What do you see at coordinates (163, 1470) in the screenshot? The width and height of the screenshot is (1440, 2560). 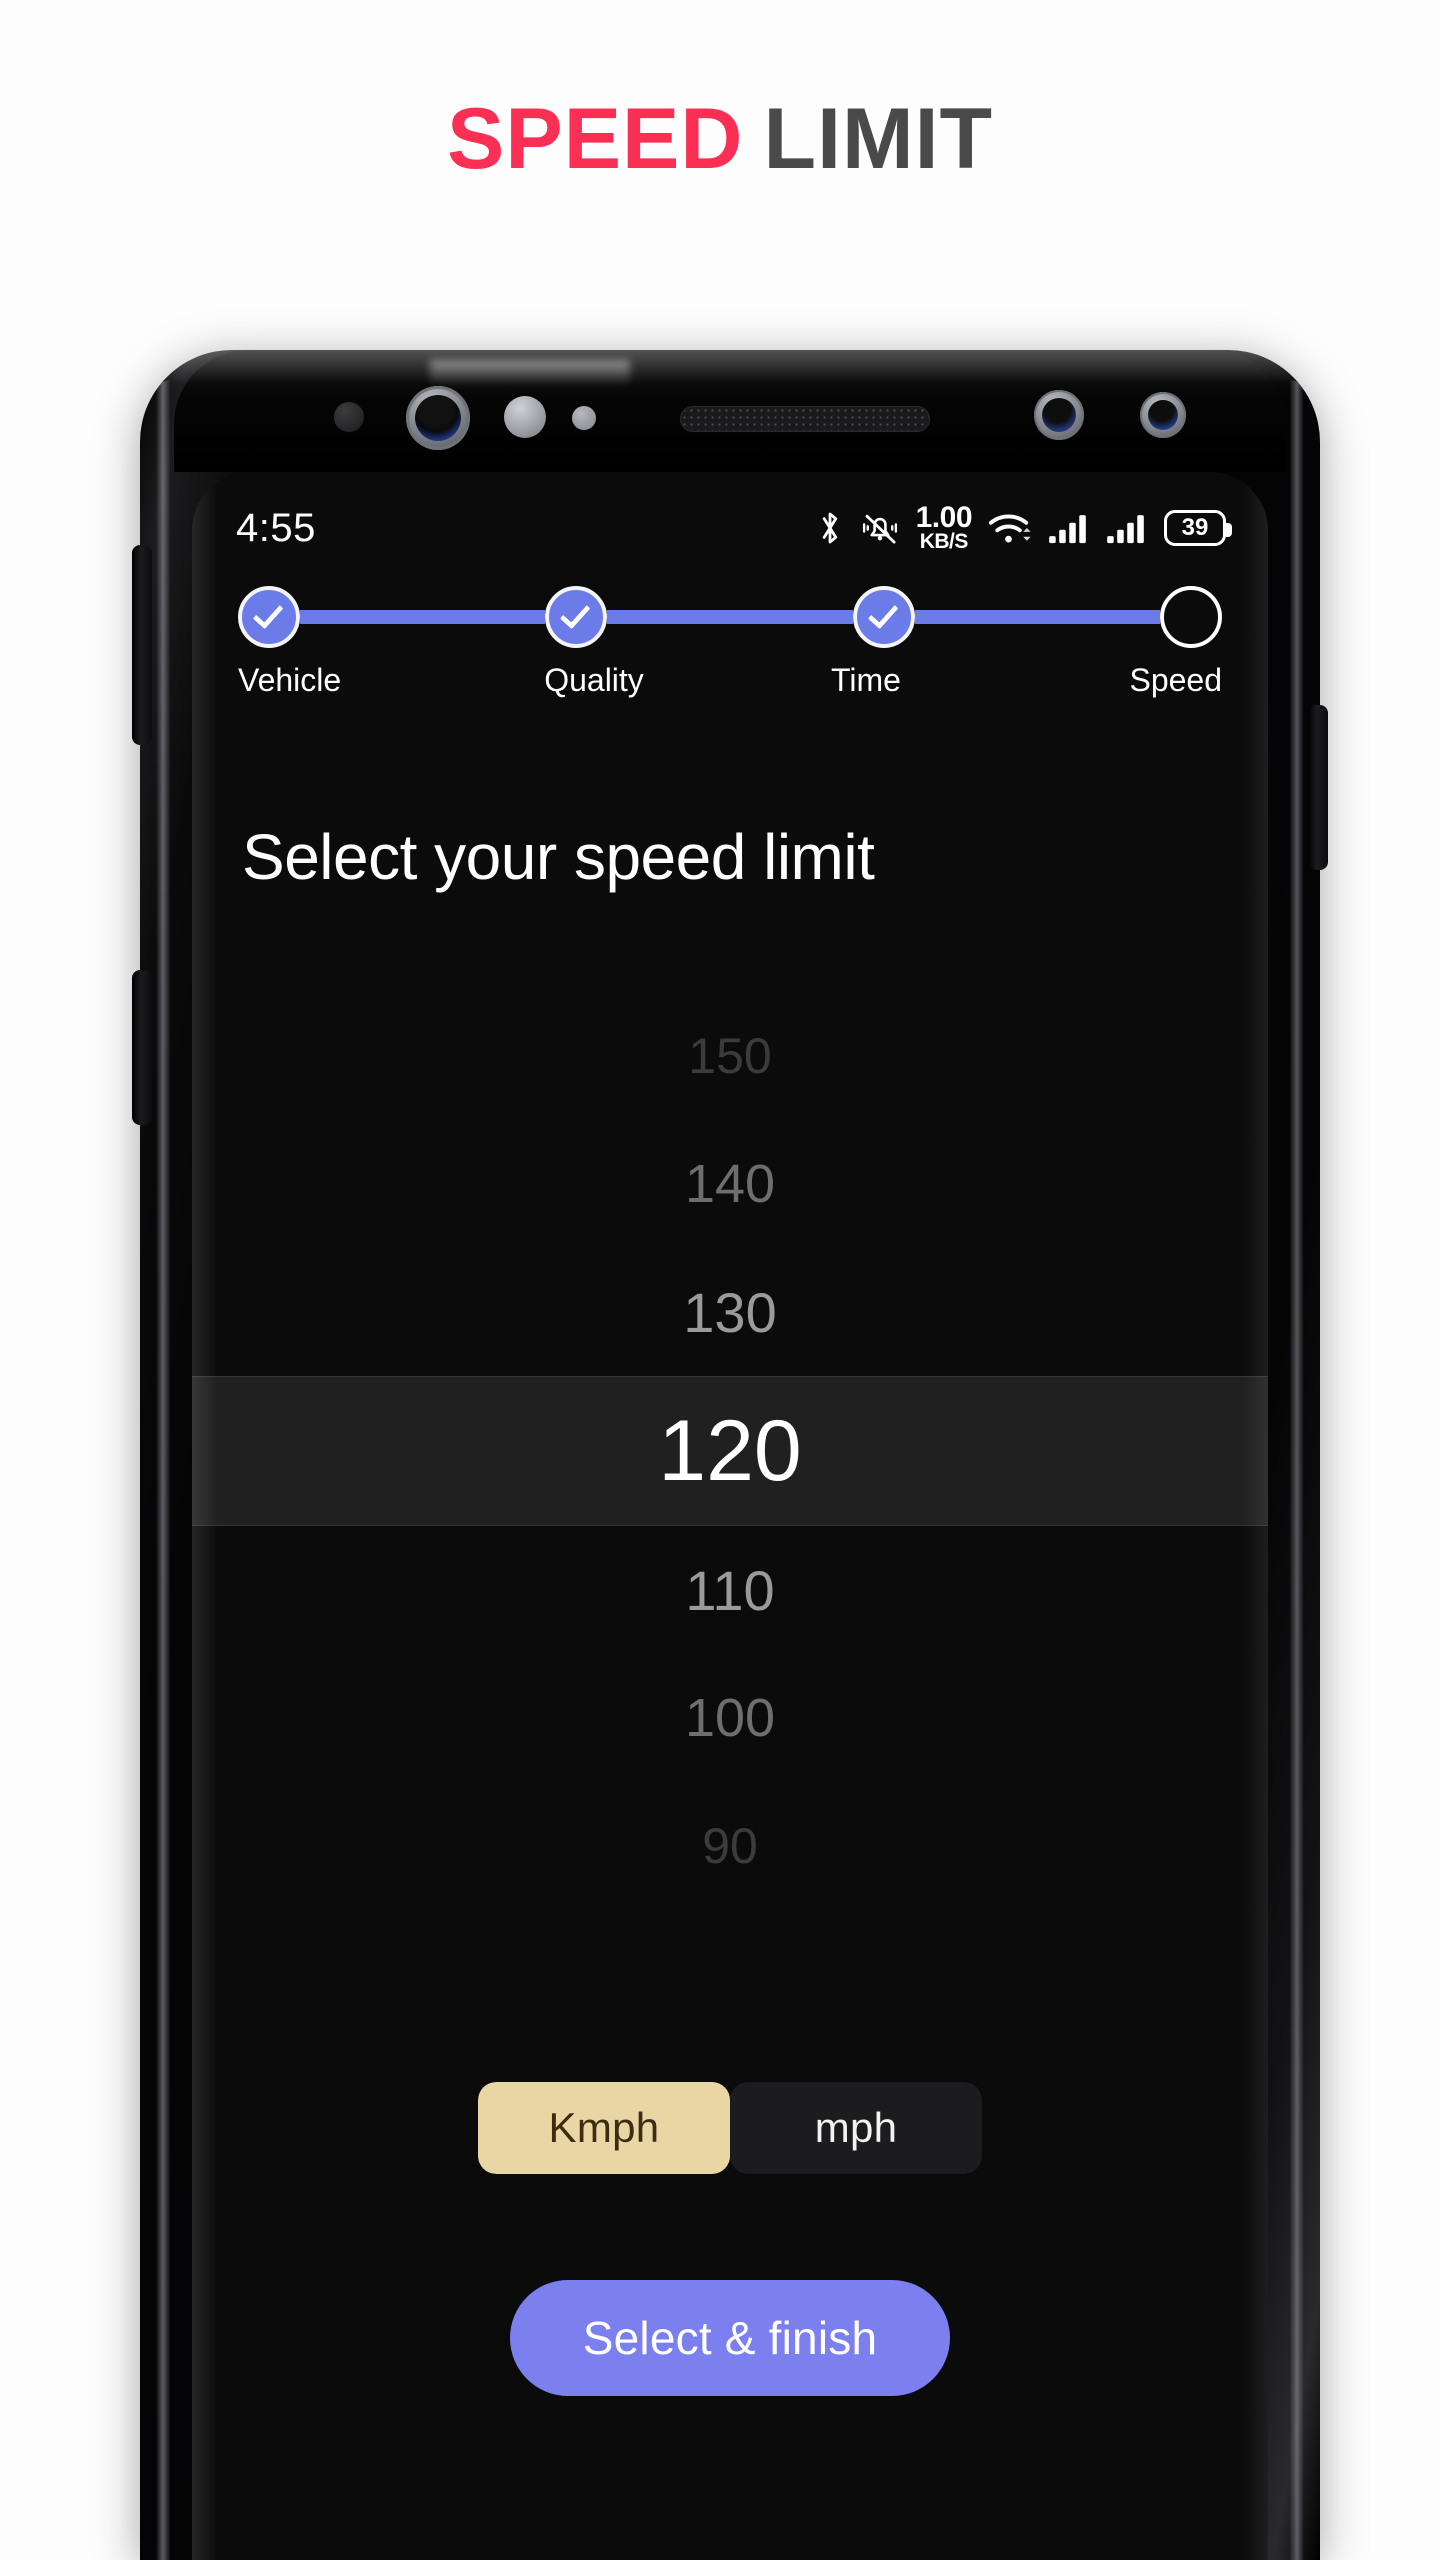 I see `phone-edge-left` at bounding box center [163, 1470].